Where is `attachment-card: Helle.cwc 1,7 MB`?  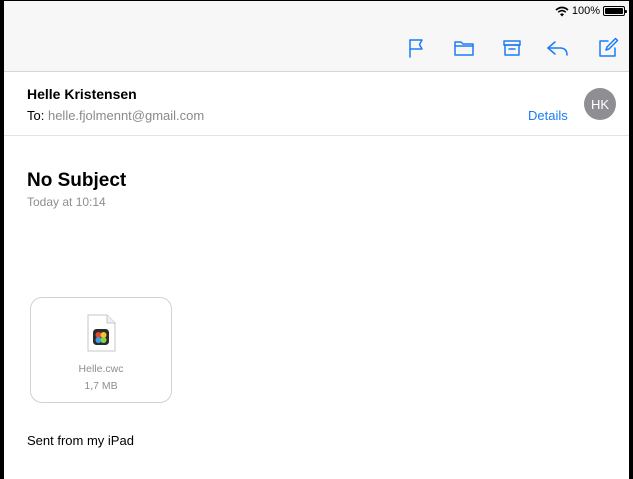 attachment-card: Helle.cwc 1,7 MB is located at coordinates (101, 350).